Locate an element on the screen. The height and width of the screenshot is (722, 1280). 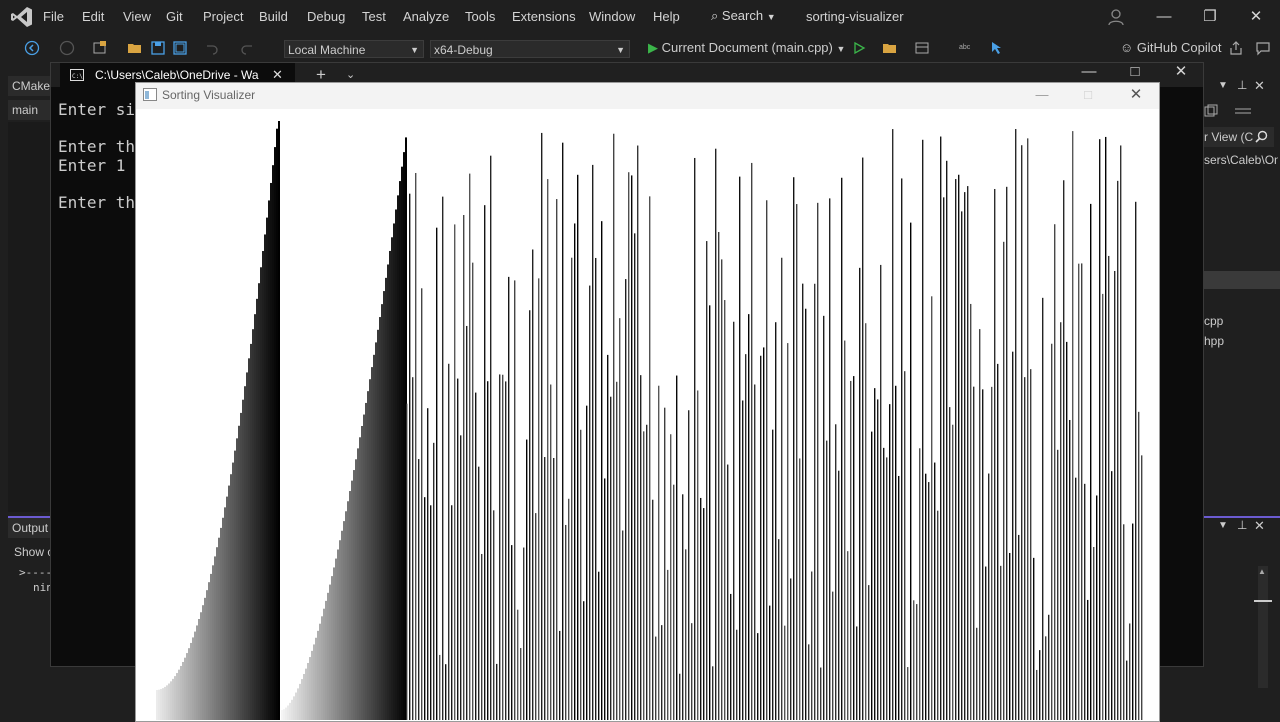
menu-help: Help is located at coordinates (666, 16).